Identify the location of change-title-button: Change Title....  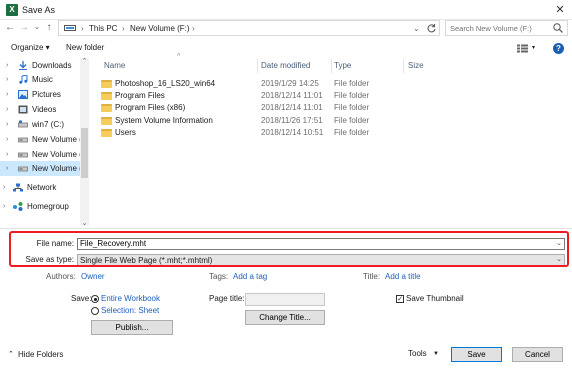
(285, 317).